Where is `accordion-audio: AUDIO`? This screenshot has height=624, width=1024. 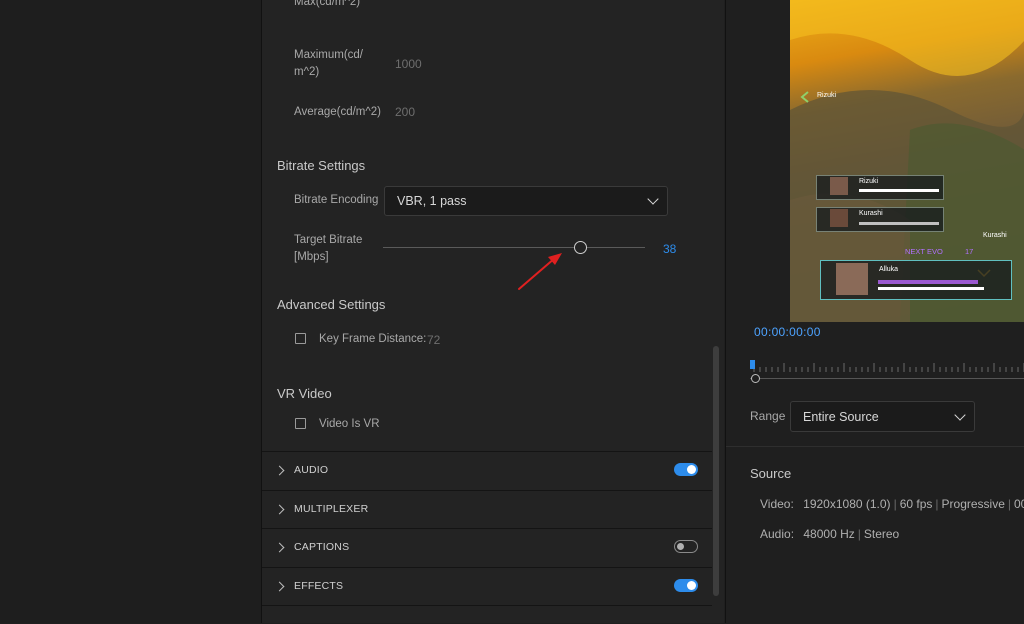 accordion-audio: AUDIO is located at coordinates (487, 470).